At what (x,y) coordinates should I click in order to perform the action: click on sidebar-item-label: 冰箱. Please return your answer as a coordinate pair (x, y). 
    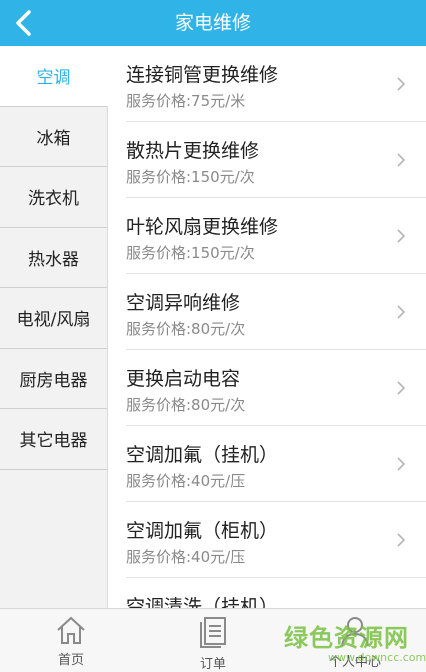
    Looking at the image, I should click on (53, 138).